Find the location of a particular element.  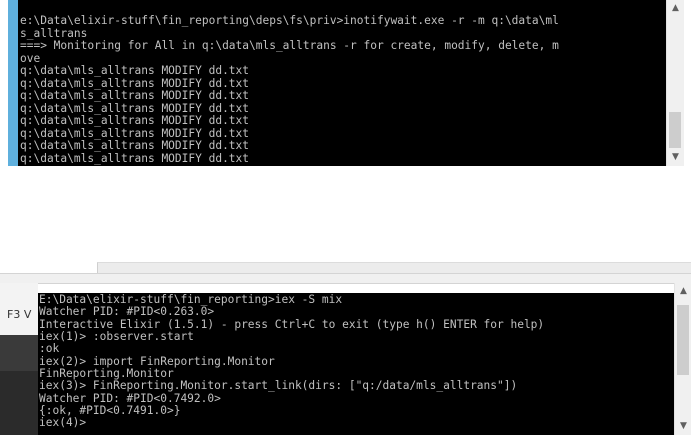

left-pane-divider is located at coordinates (19, 353).